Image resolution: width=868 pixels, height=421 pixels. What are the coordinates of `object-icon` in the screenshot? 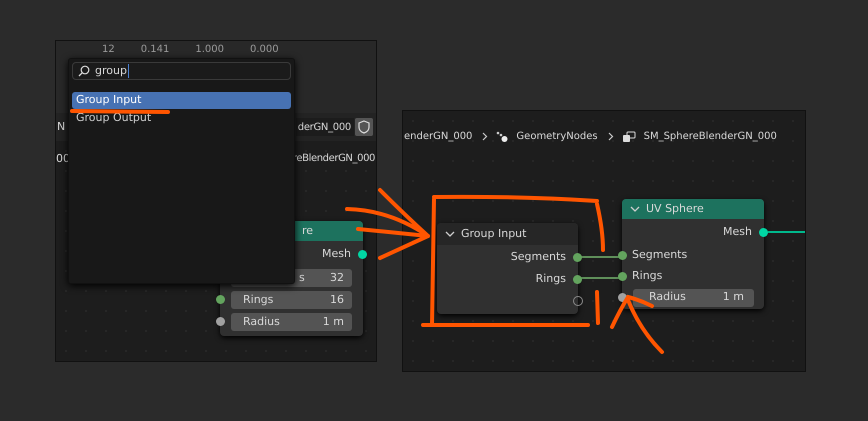 It's located at (629, 136).